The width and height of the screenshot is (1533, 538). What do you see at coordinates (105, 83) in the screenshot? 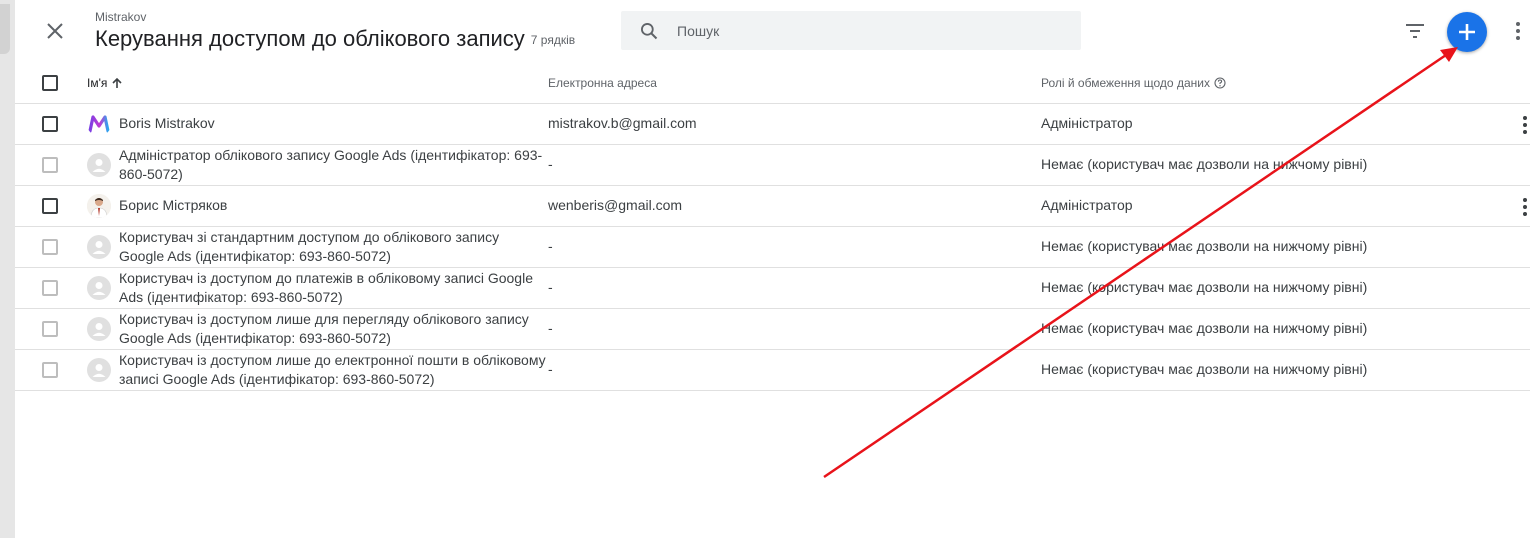
I see `column-header-name: Ім'я` at bounding box center [105, 83].